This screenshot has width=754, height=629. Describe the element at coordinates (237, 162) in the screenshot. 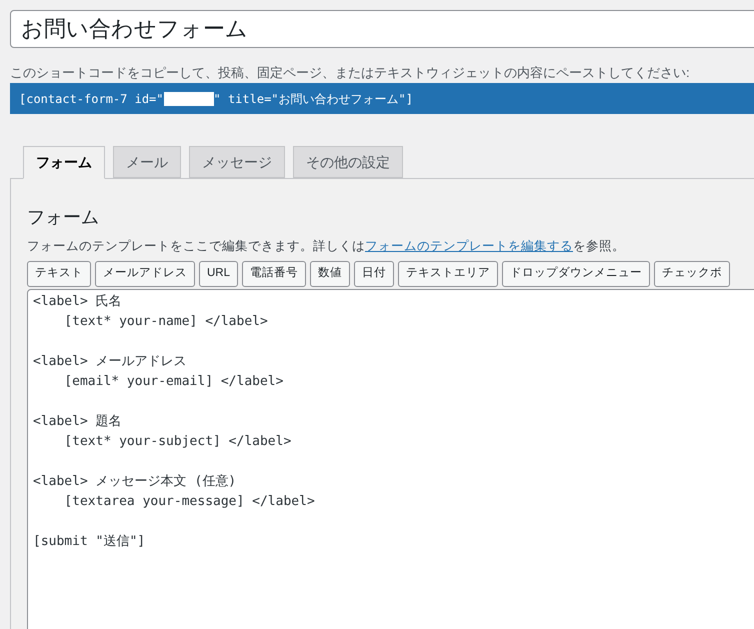

I see `tab: メッセージ` at that location.